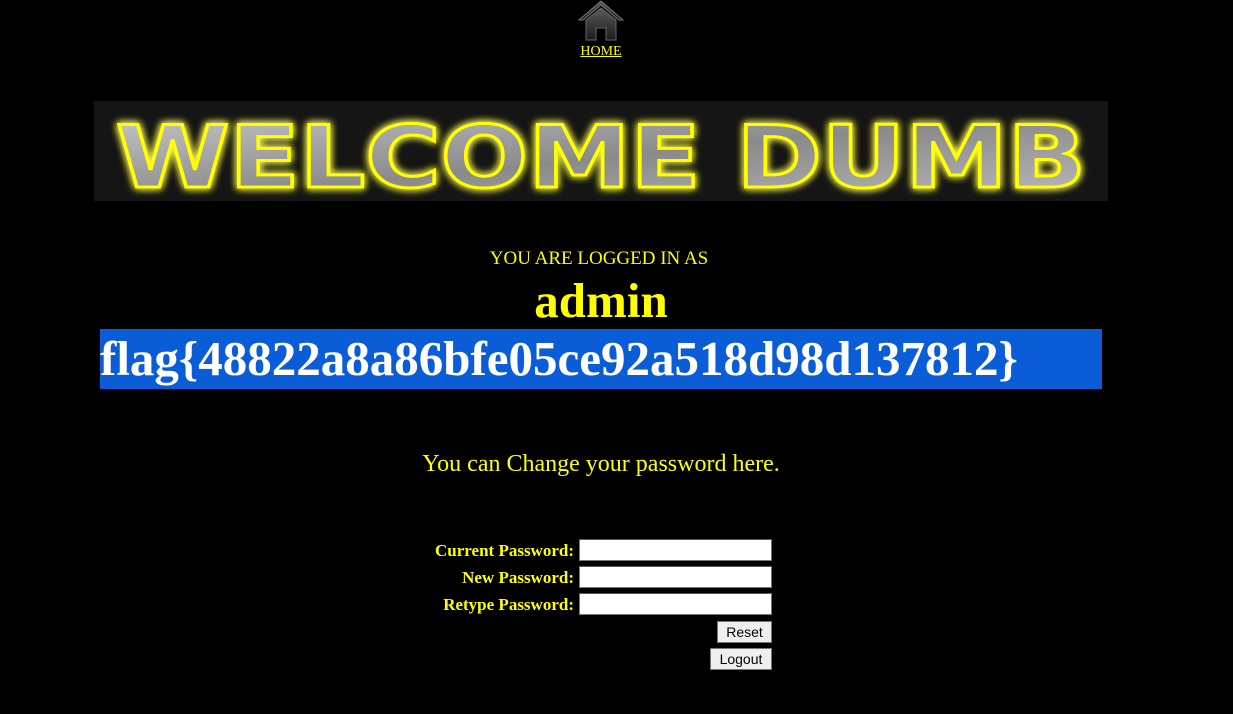 Image resolution: width=1233 pixels, height=714 pixels. Describe the element at coordinates (744, 632) in the screenshot. I see `reset-button: Reset` at that location.